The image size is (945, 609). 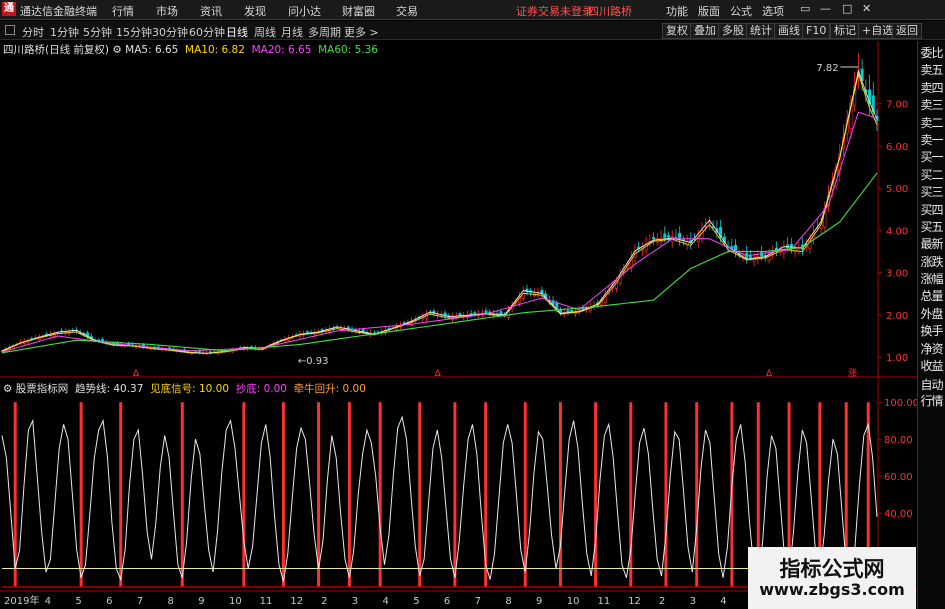 What do you see at coordinates (852, 373) in the screenshot?
I see `event-marker: 涨` at bounding box center [852, 373].